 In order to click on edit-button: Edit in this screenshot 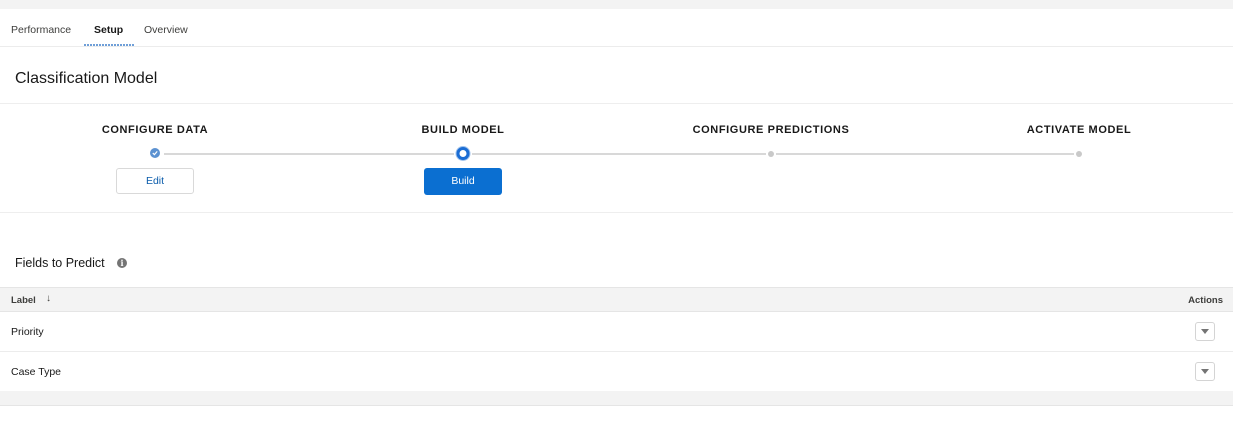, I will do `click(155, 181)`.